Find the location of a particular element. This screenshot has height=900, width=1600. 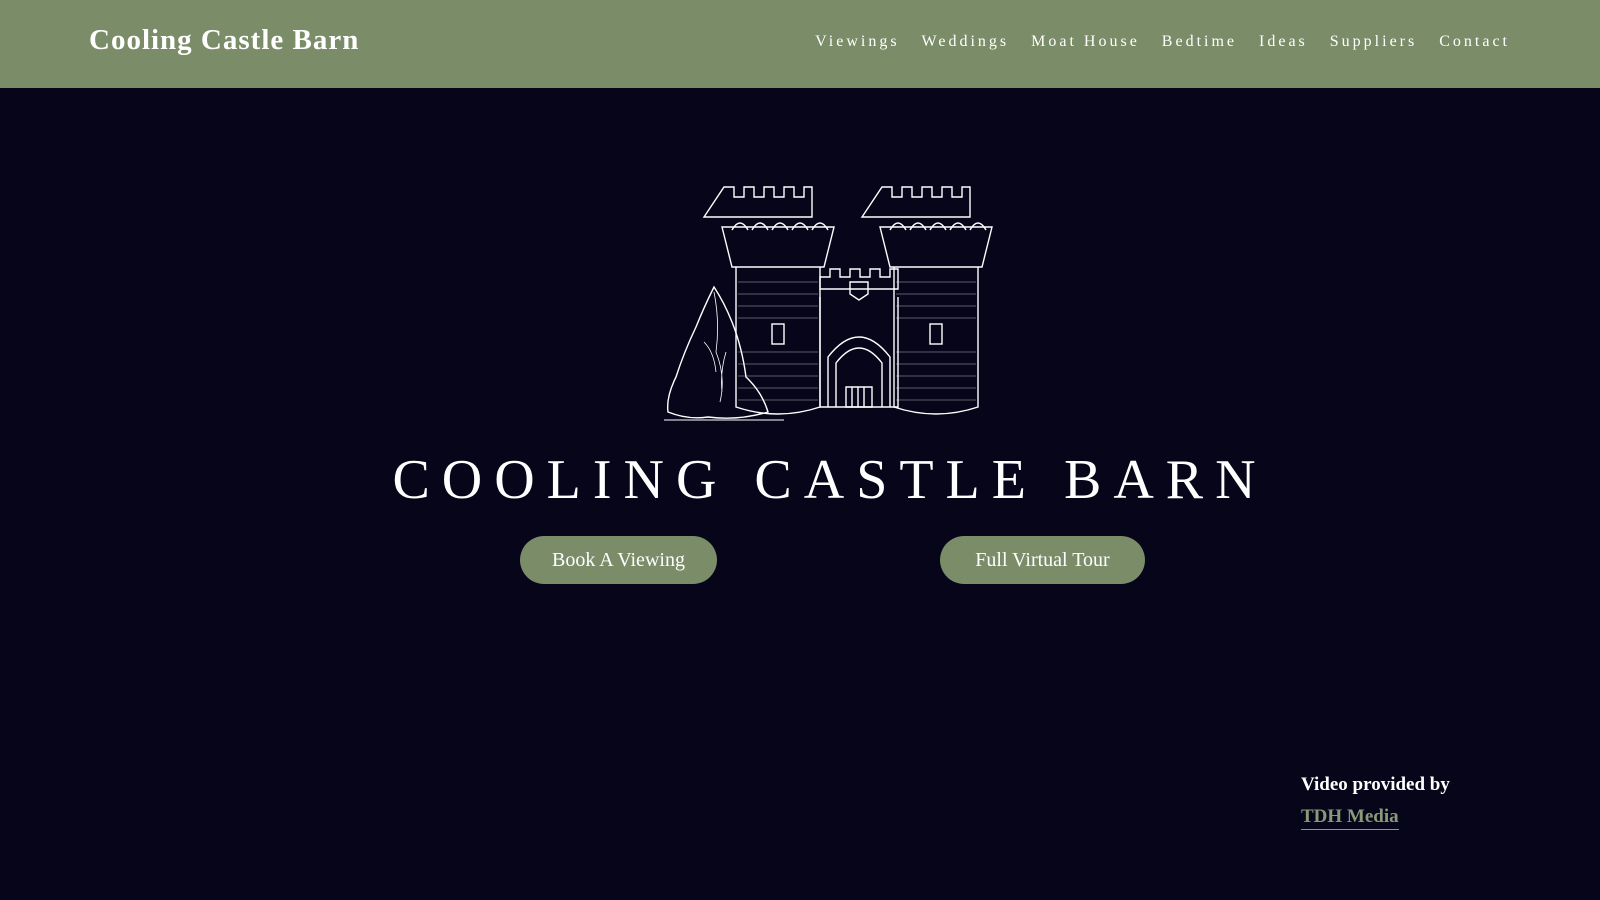

nav-item-bedtime: Bedtime is located at coordinates (1199, 42).